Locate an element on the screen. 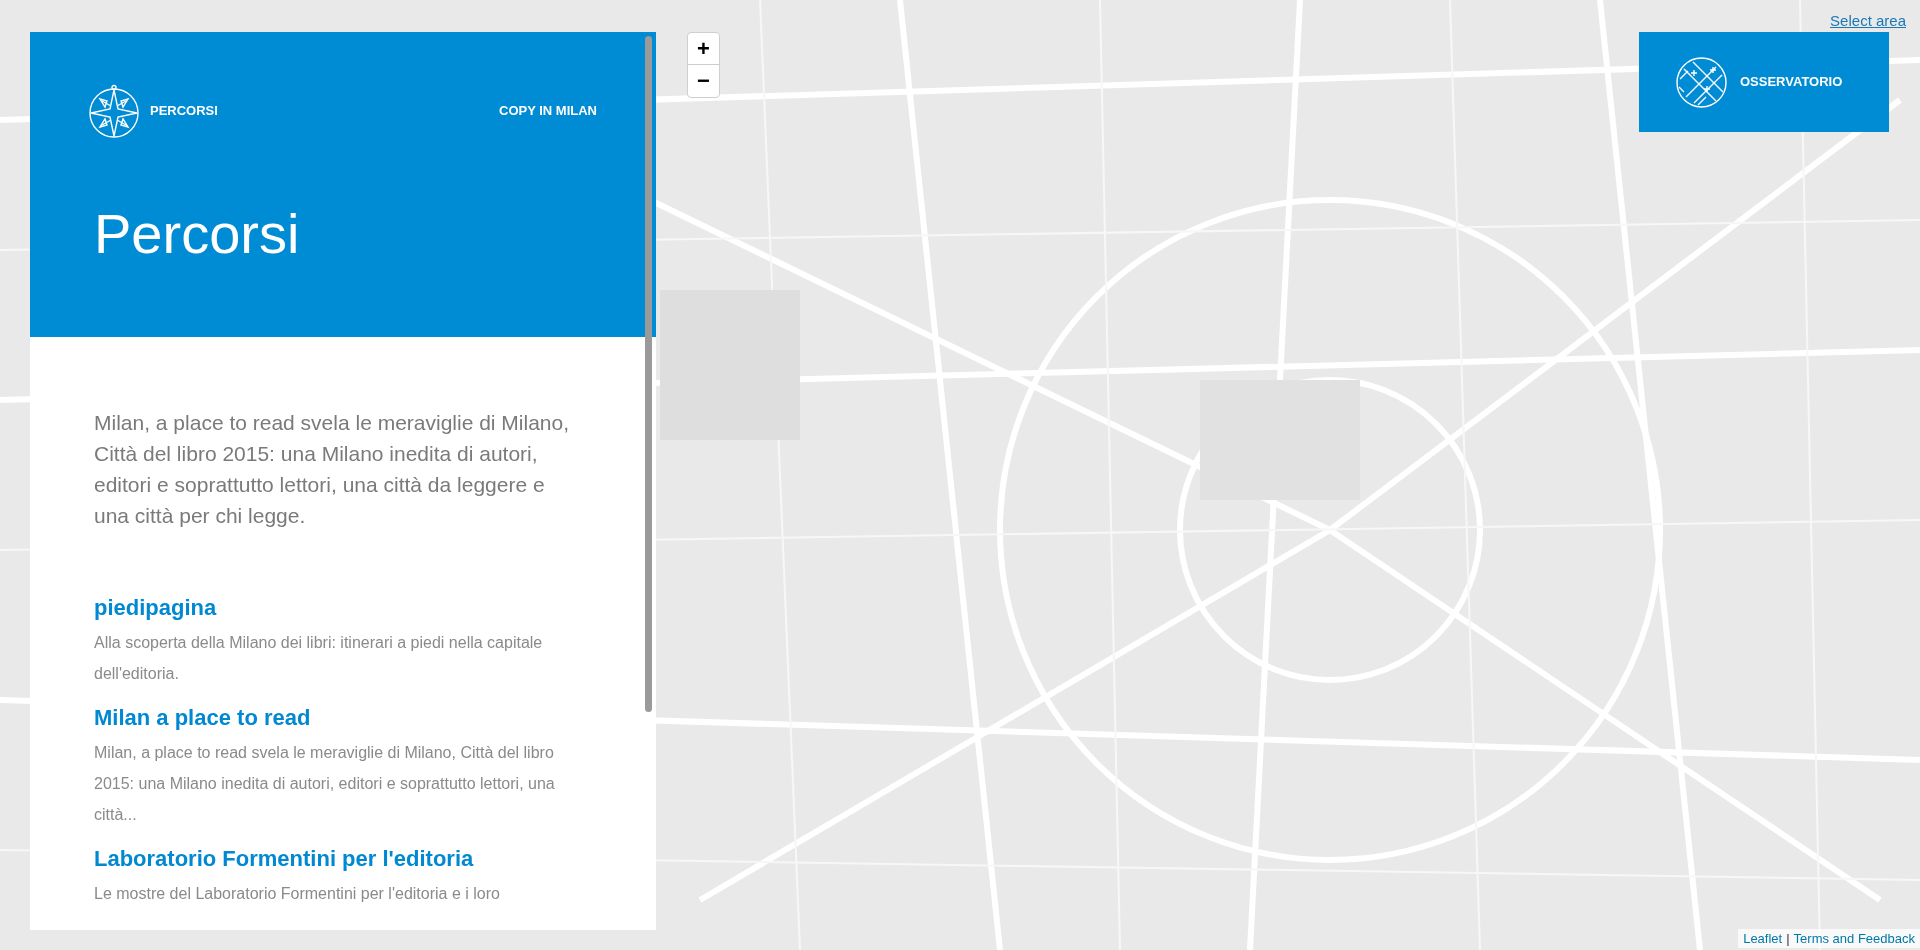  terms-link: Terms and Feedback is located at coordinates (1854, 938).